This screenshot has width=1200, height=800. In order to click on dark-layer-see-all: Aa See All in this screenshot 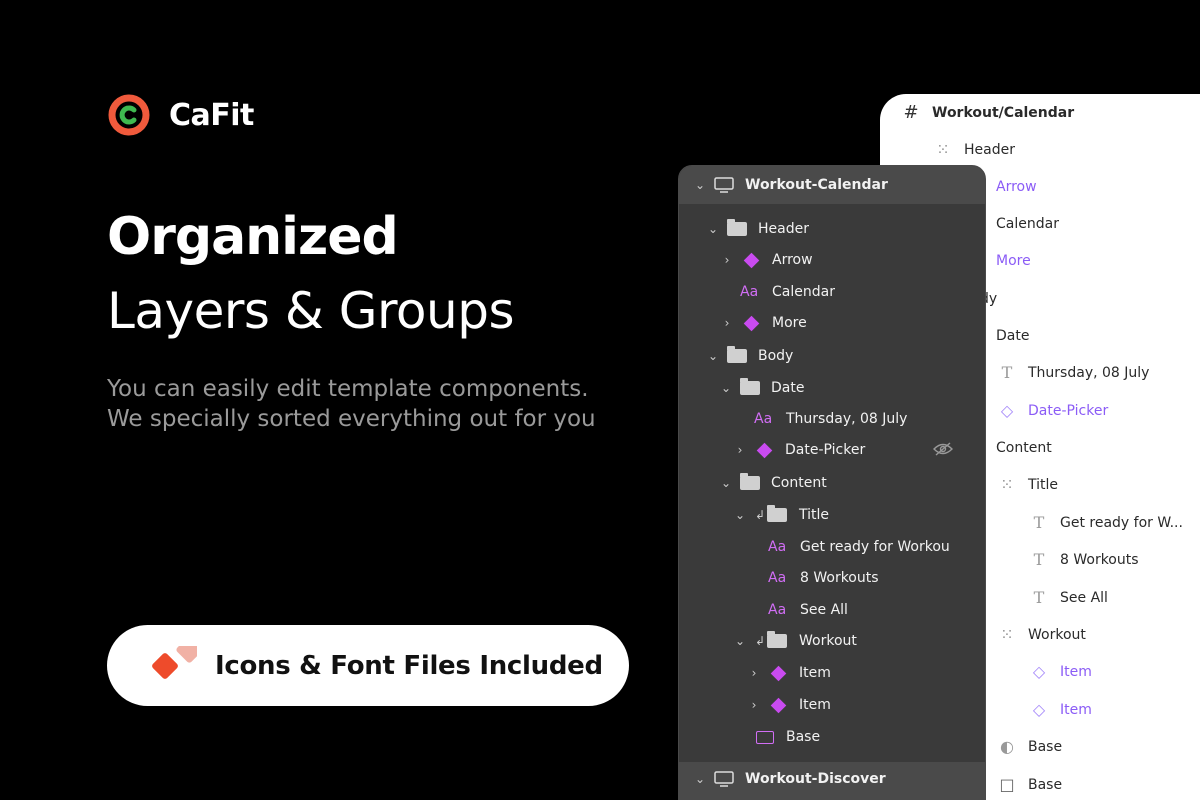, I will do `click(808, 610)`.